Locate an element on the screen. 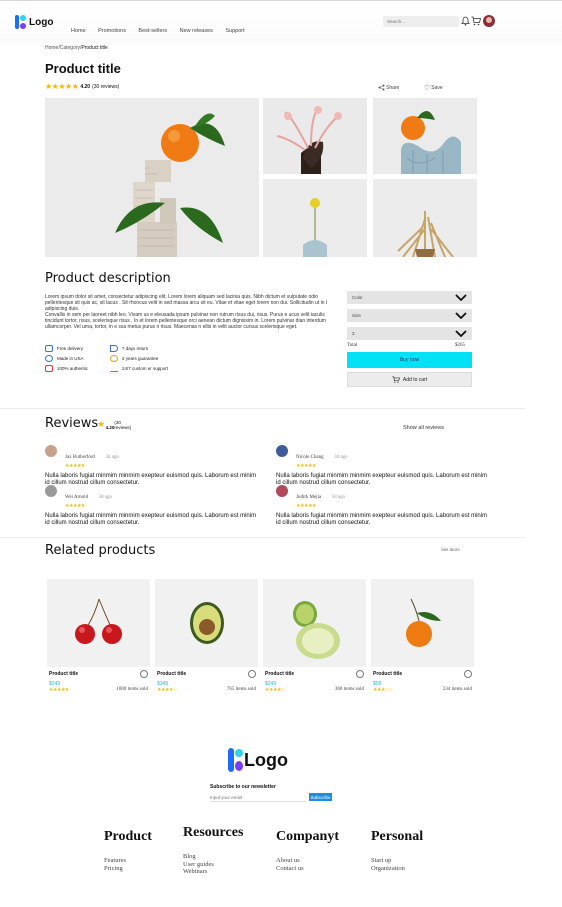 The height and width of the screenshot is (907, 562). show-all-reviews-link: Show all reviews is located at coordinates (423, 428).